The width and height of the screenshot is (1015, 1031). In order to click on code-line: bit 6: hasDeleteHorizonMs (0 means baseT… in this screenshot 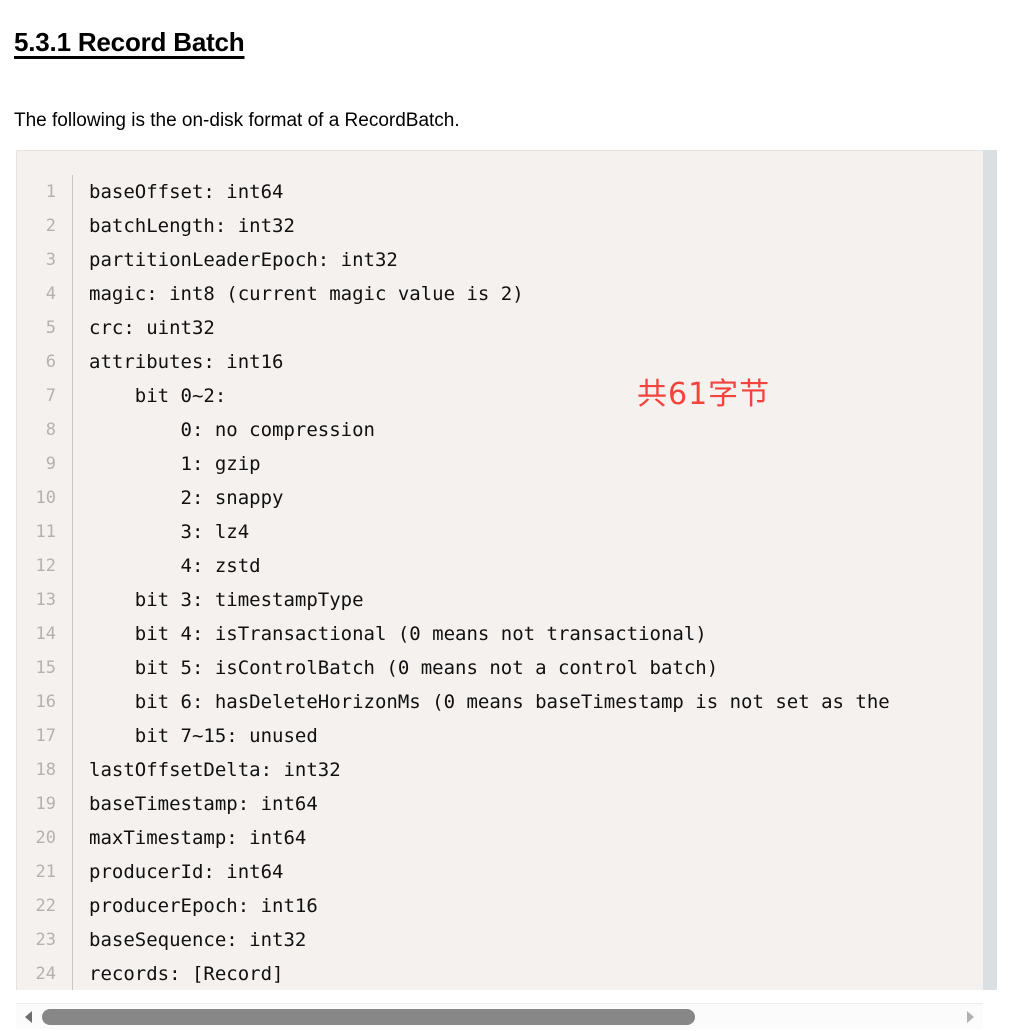, I will do `click(489, 702)`.